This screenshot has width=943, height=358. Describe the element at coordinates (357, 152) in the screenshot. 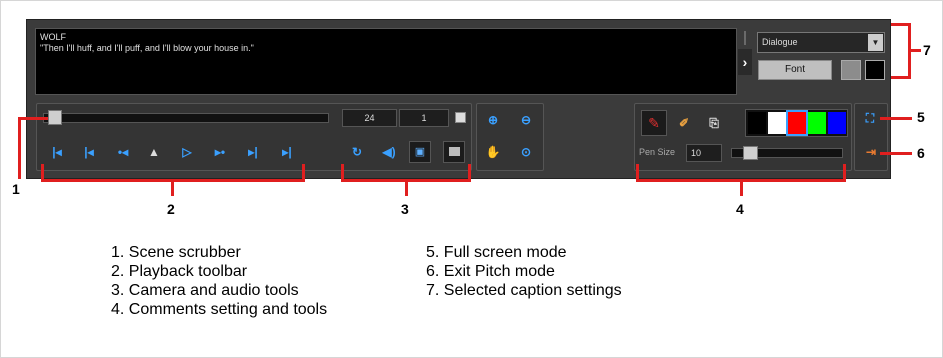

I see `loop-icon: ↻` at that location.